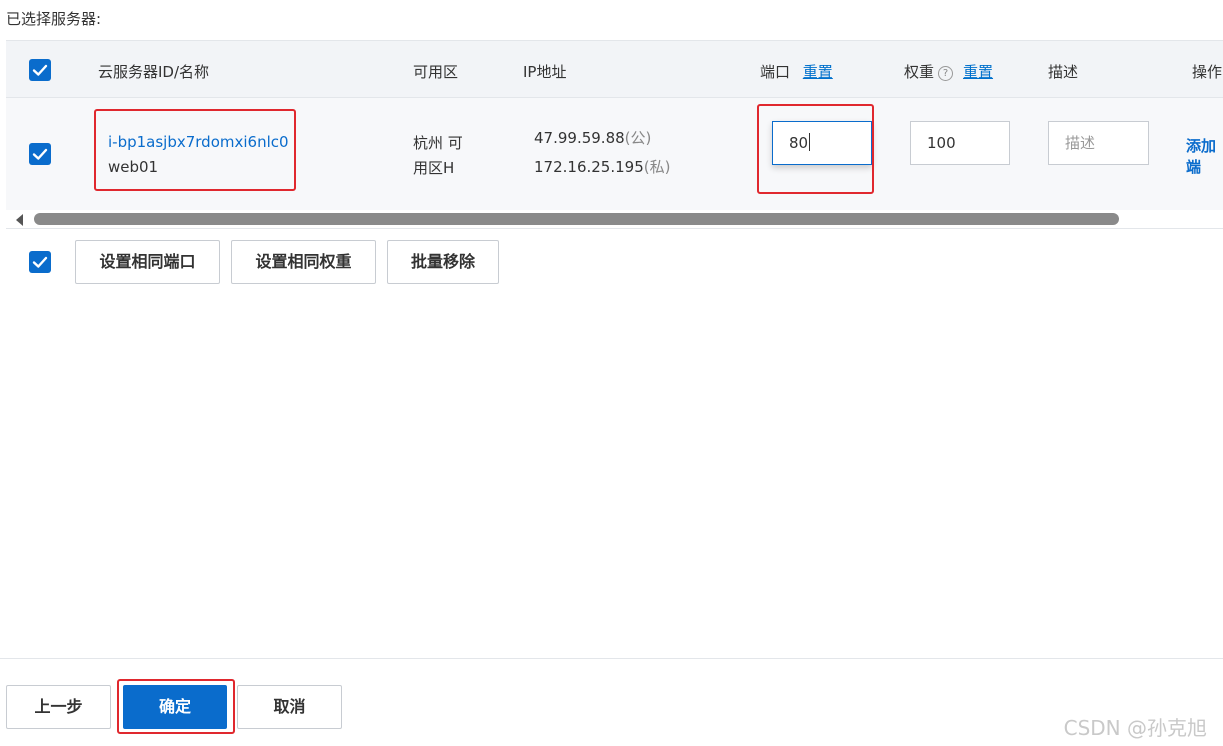 The image size is (1223, 746). I want to click on zone-line-1: 杭州 可, so click(438, 143).